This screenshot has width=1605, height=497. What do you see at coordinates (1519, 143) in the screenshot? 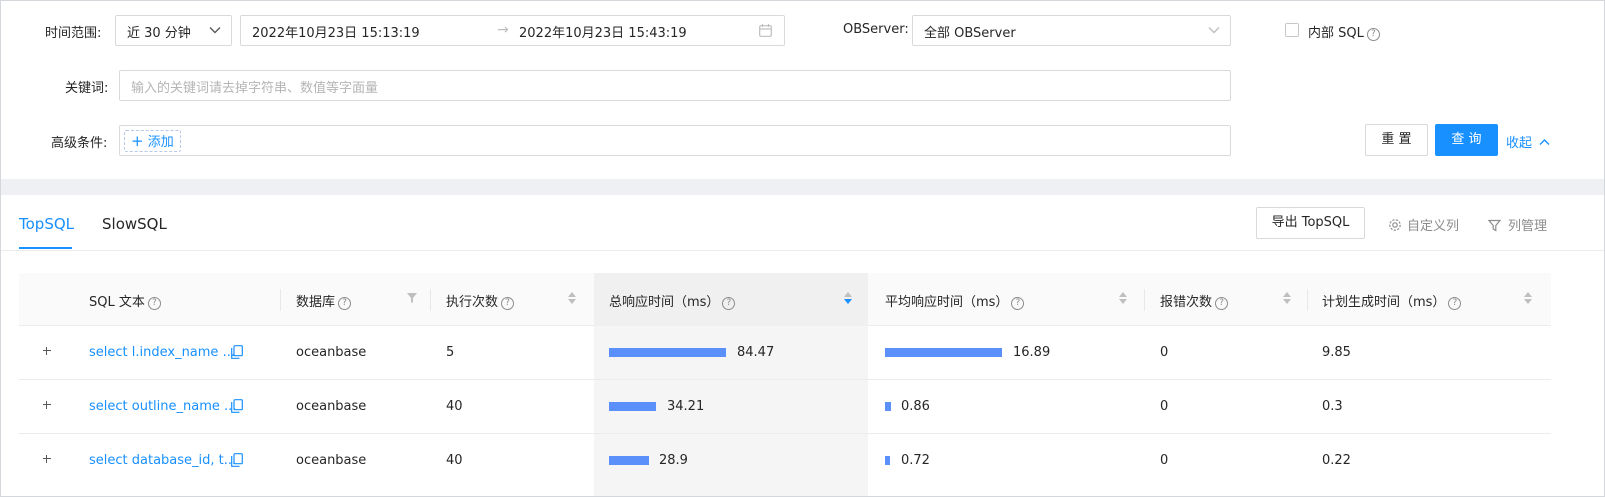
I see `collapse-label: 收起` at bounding box center [1519, 143].